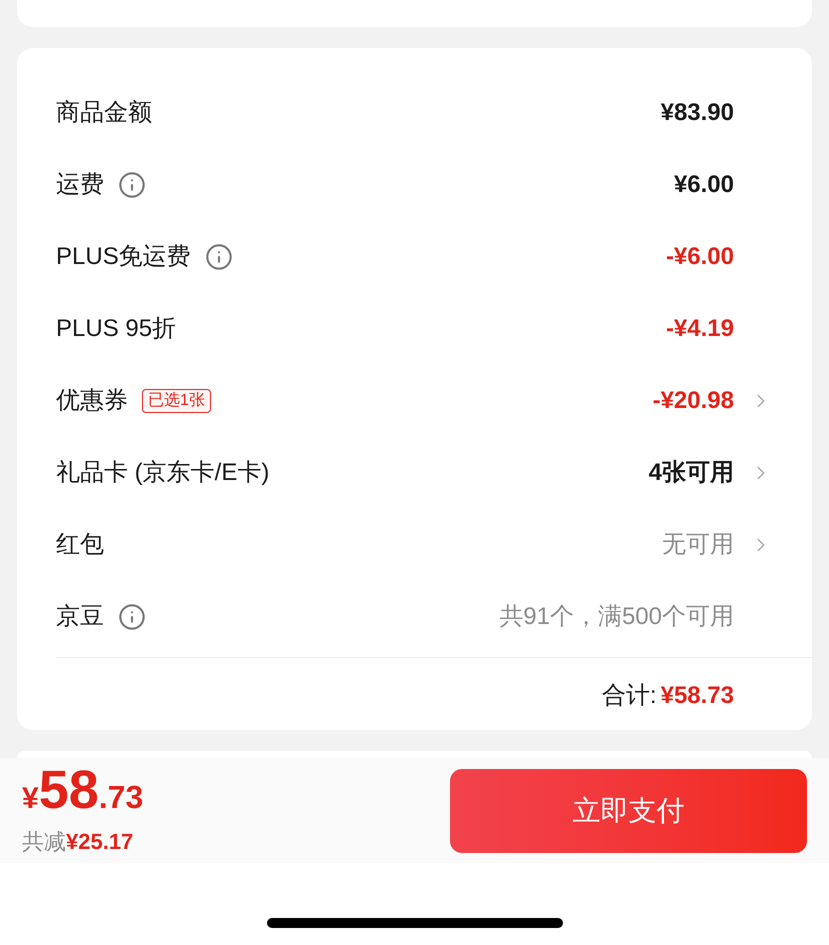 The width and height of the screenshot is (829, 945). What do you see at coordinates (698, 545) in the screenshot?
I see `row-value: 无可用` at bounding box center [698, 545].